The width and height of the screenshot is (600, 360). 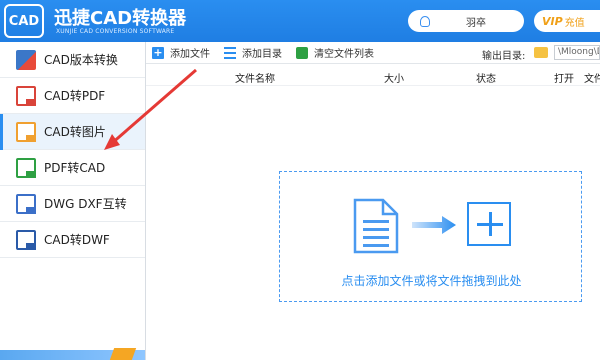 I want to click on sidebar-item-cad-to-dwf: CAD转DWF, so click(x=72, y=240).